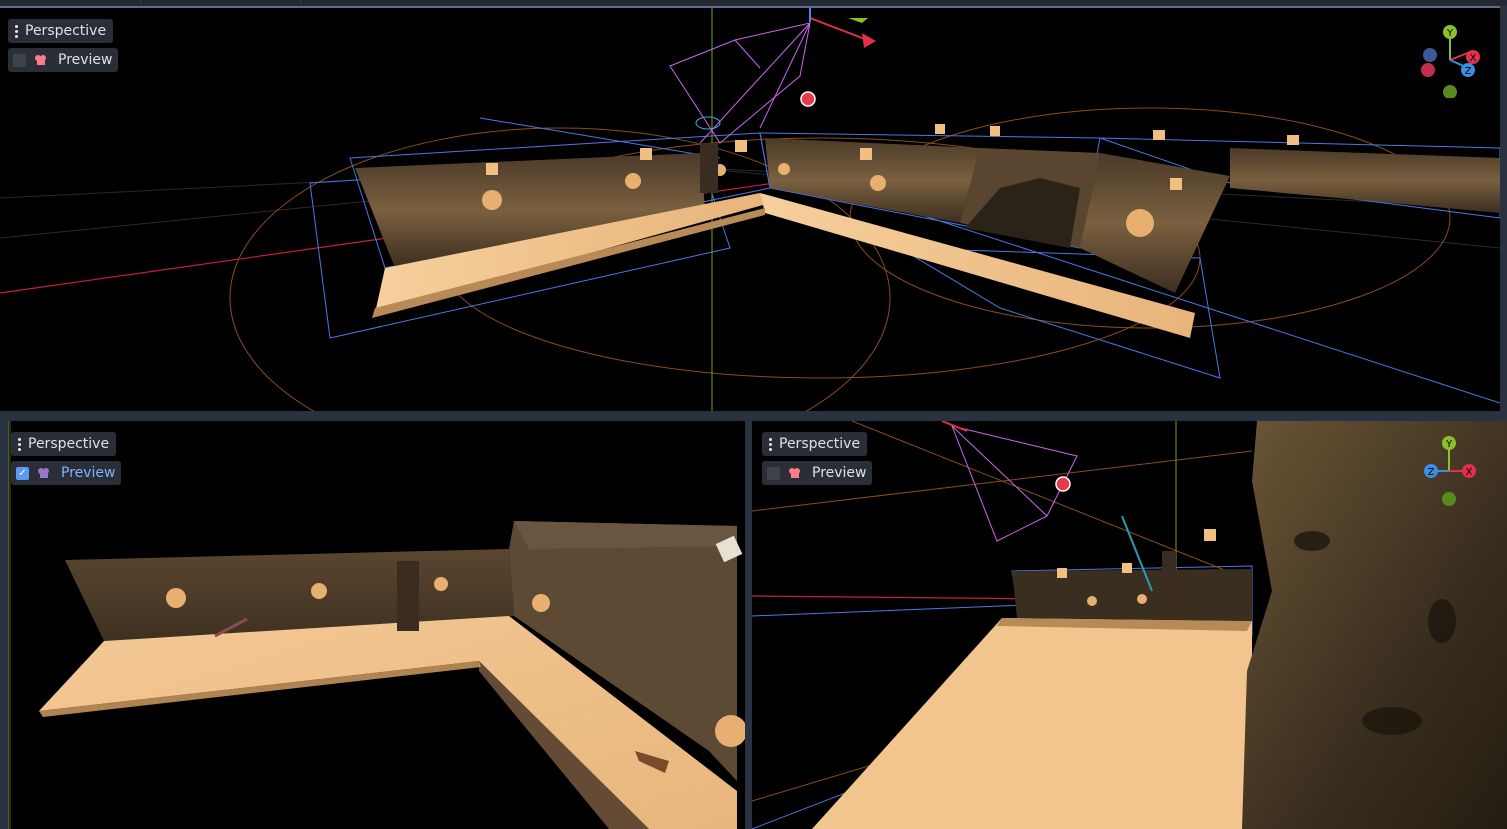 The height and width of the screenshot is (829, 1507). Describe the element at coordinates (753, 416) in the screenshot. I see `viewport-splitter-horizontal` at that location.